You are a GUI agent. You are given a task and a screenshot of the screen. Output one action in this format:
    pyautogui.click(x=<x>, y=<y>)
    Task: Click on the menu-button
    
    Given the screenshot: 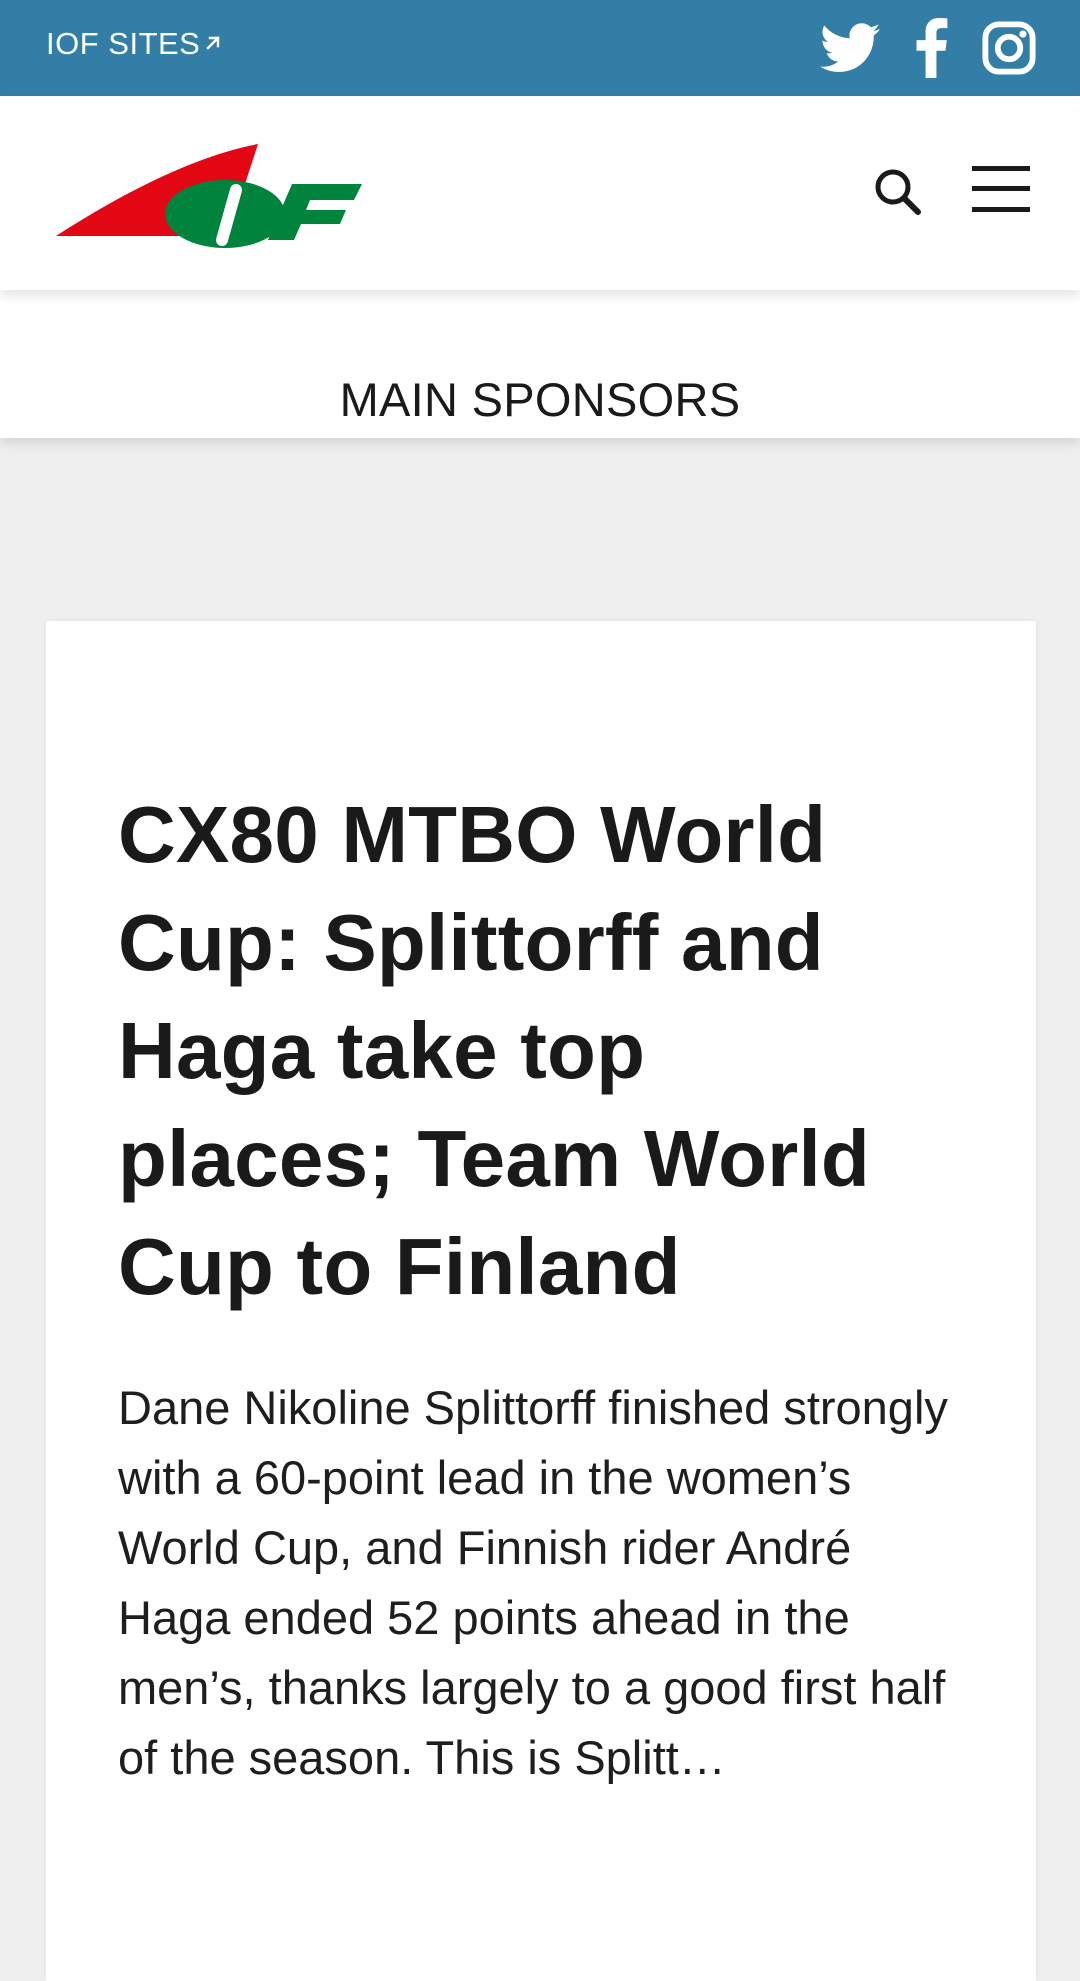 What is the action you would take?
    pyautogui.click(x=1001, y=189)
    